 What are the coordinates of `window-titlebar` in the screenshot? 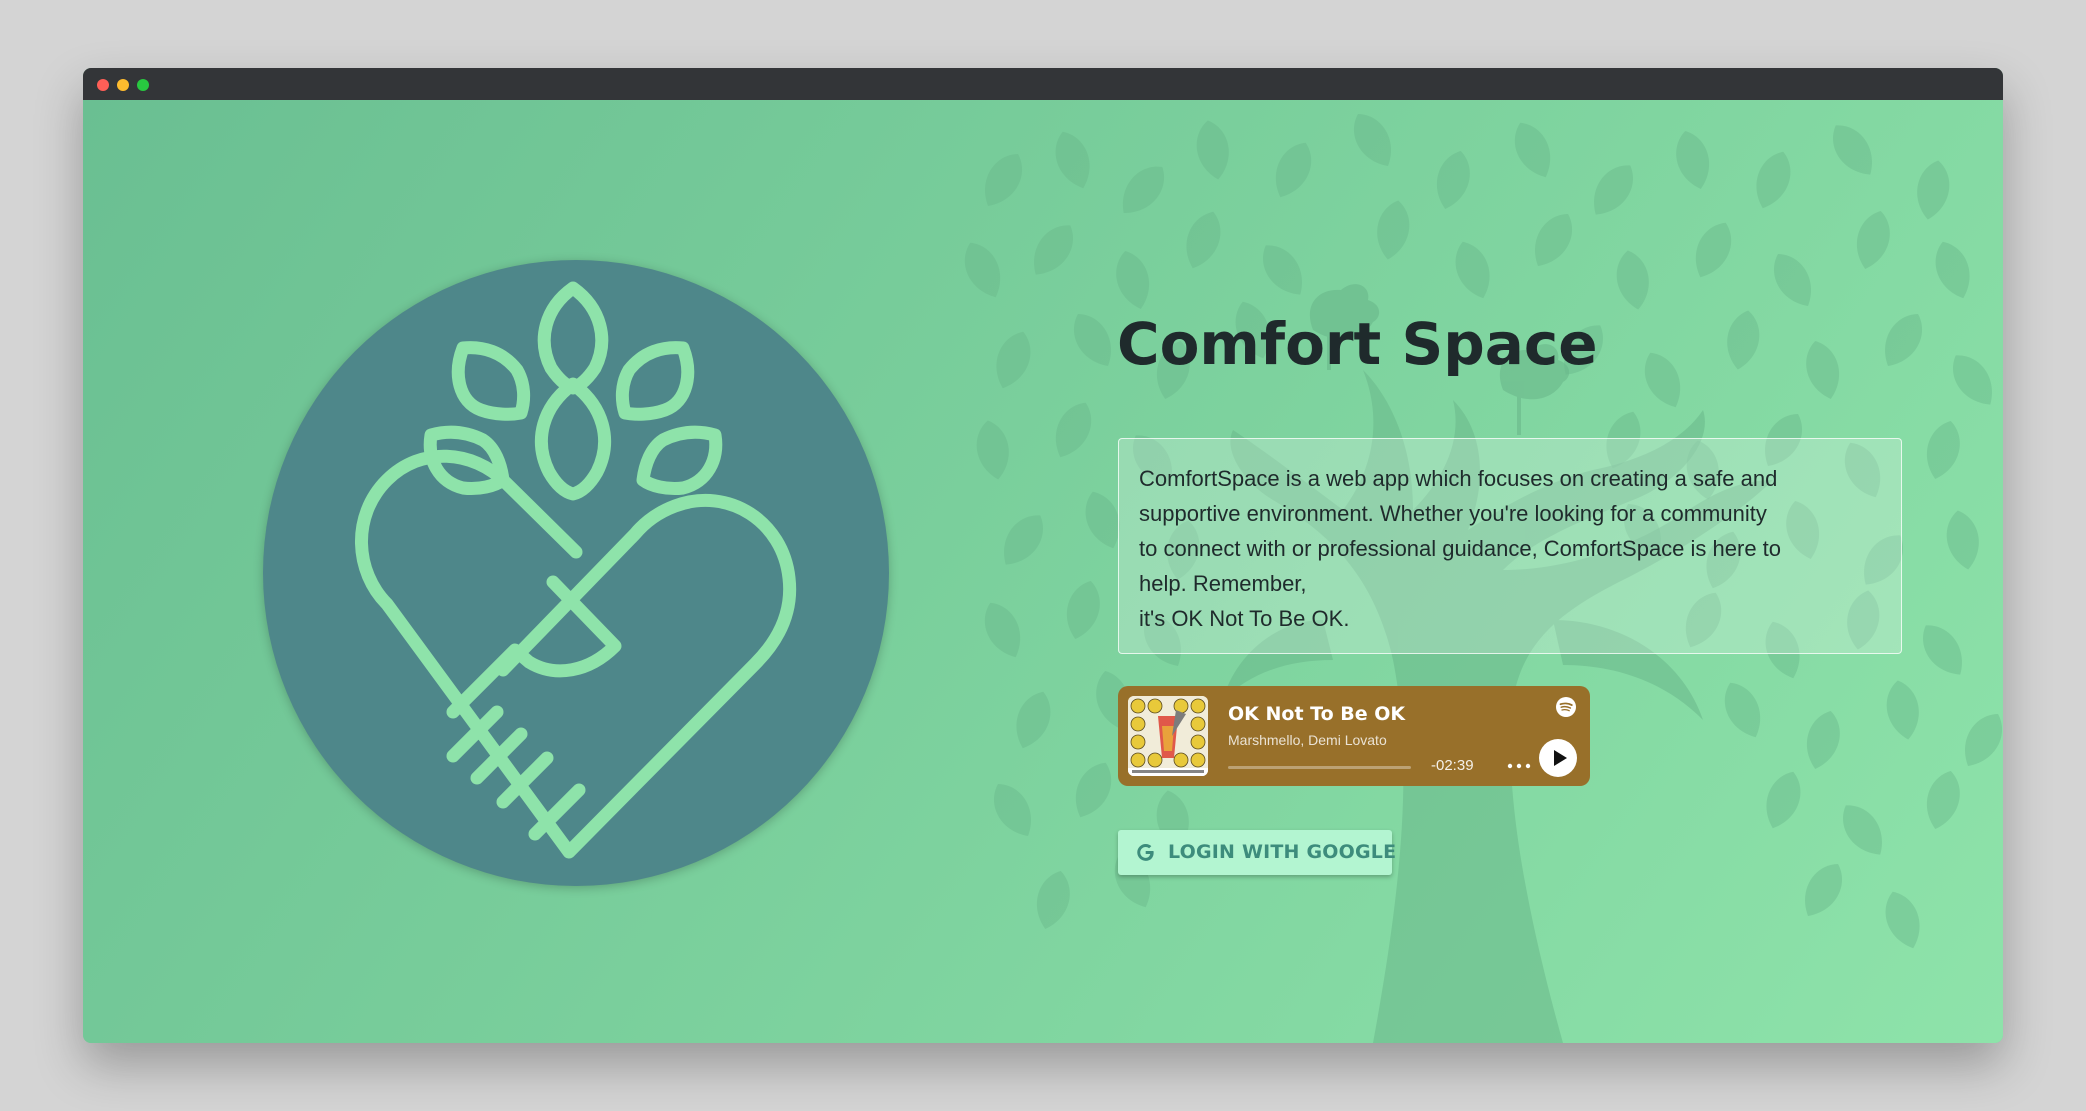 It's located at (1043, 84).